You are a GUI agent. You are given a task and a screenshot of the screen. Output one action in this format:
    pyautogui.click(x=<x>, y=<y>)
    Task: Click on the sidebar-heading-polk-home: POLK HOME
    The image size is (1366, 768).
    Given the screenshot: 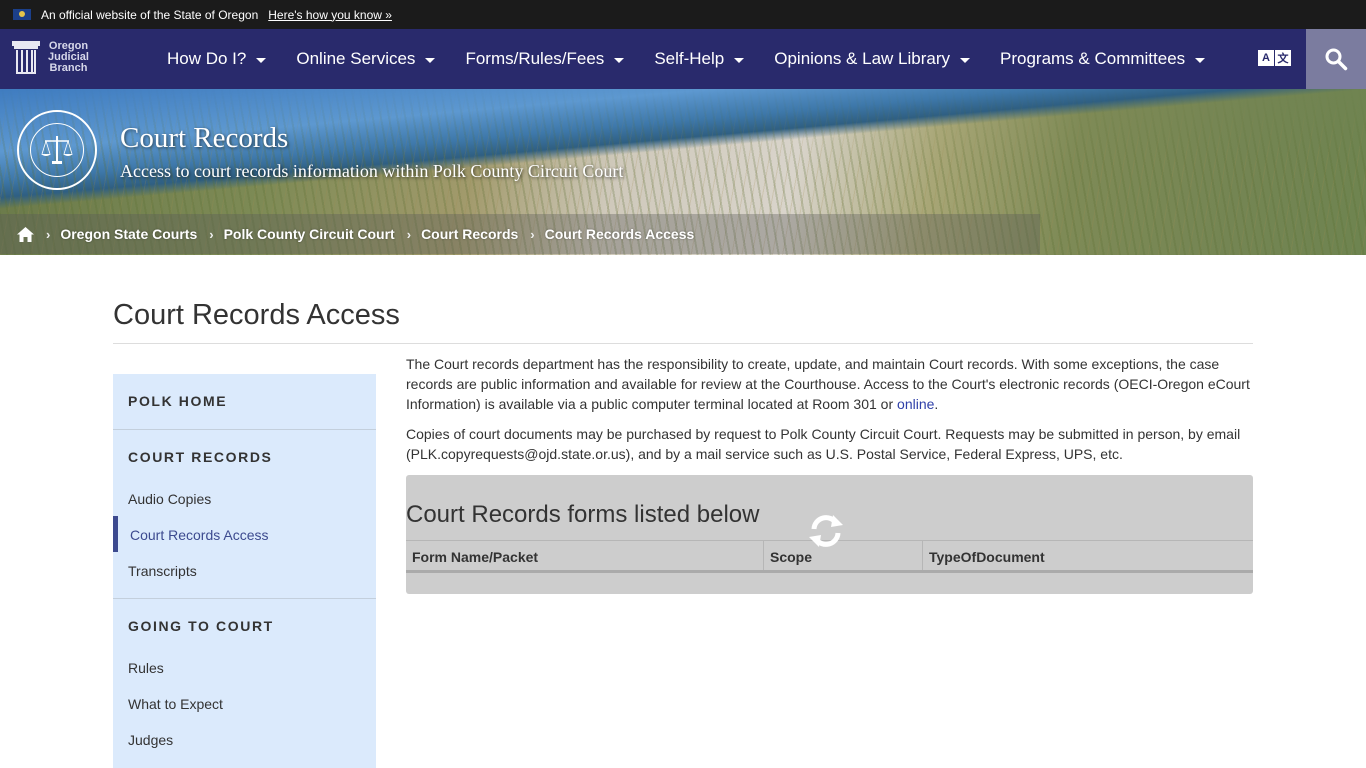 What is the action you would take?
    pyautogui.click(x=170, y=401)
    